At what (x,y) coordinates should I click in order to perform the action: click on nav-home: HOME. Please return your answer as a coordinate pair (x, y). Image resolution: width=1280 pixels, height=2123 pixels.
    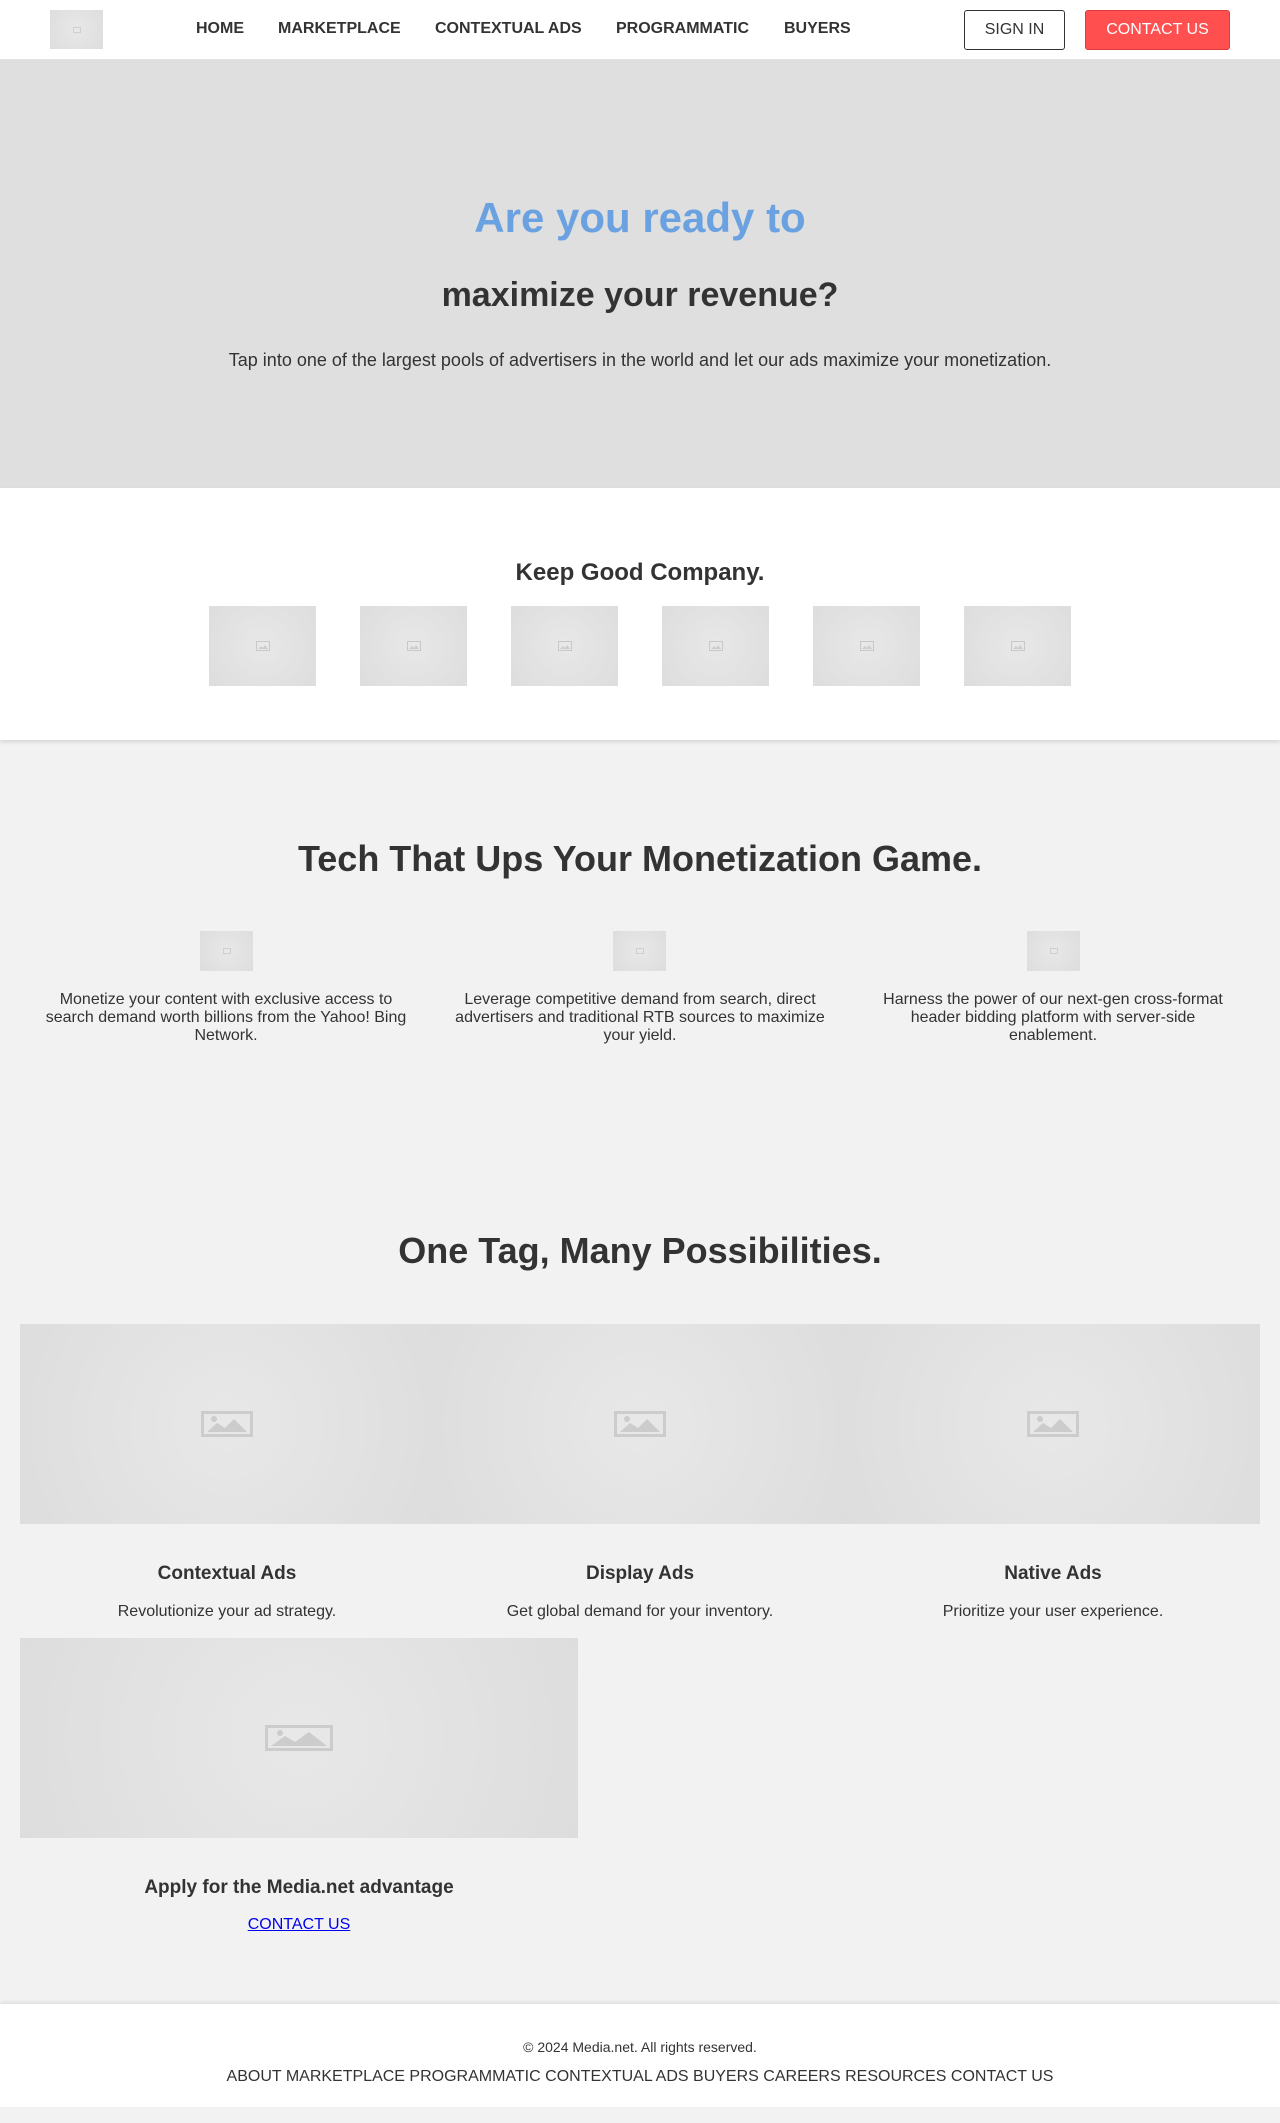
    Looking at the image, I should click on (220, 29).